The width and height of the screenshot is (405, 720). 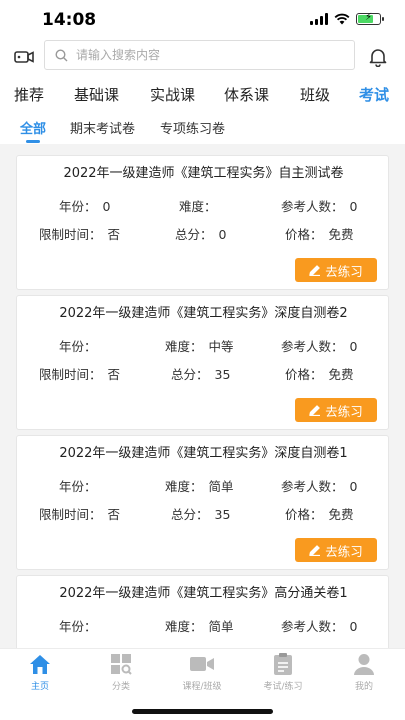 I want to click on exam-subtabs: 全部 期末考试卷 专项练习卷, so click(x=202, y=128).